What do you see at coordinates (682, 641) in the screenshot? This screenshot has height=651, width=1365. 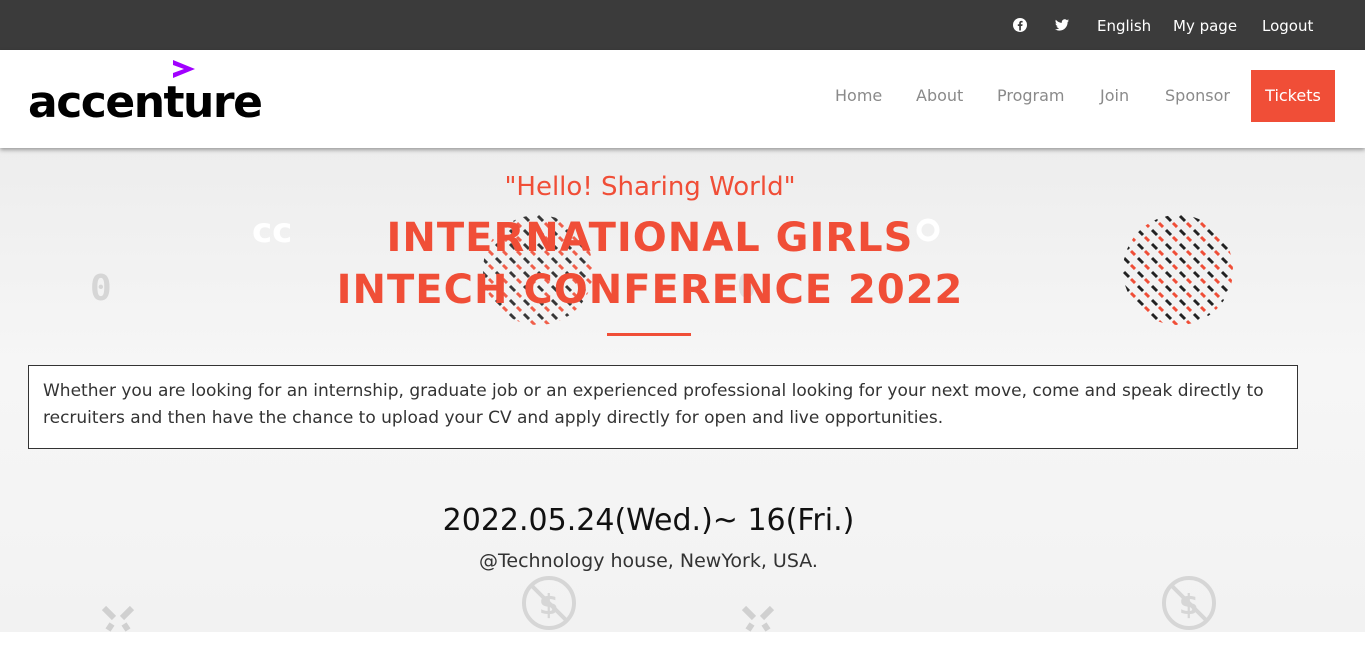 I see `page-bottom-strip` at bounding box center [682, 641].